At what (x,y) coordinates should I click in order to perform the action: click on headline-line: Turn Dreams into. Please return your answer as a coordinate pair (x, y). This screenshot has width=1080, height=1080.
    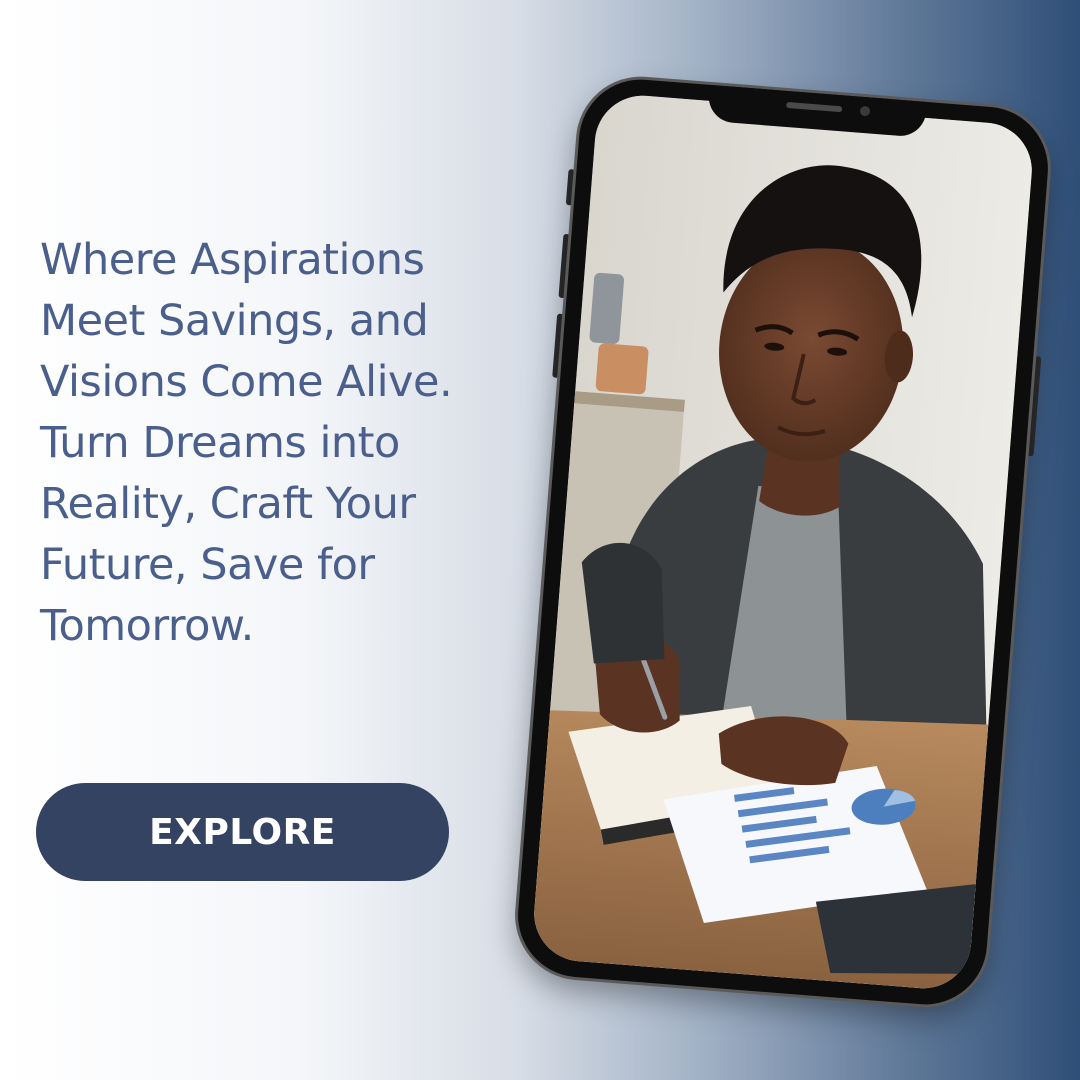
    Looking at the image, I should click on (220, 443).